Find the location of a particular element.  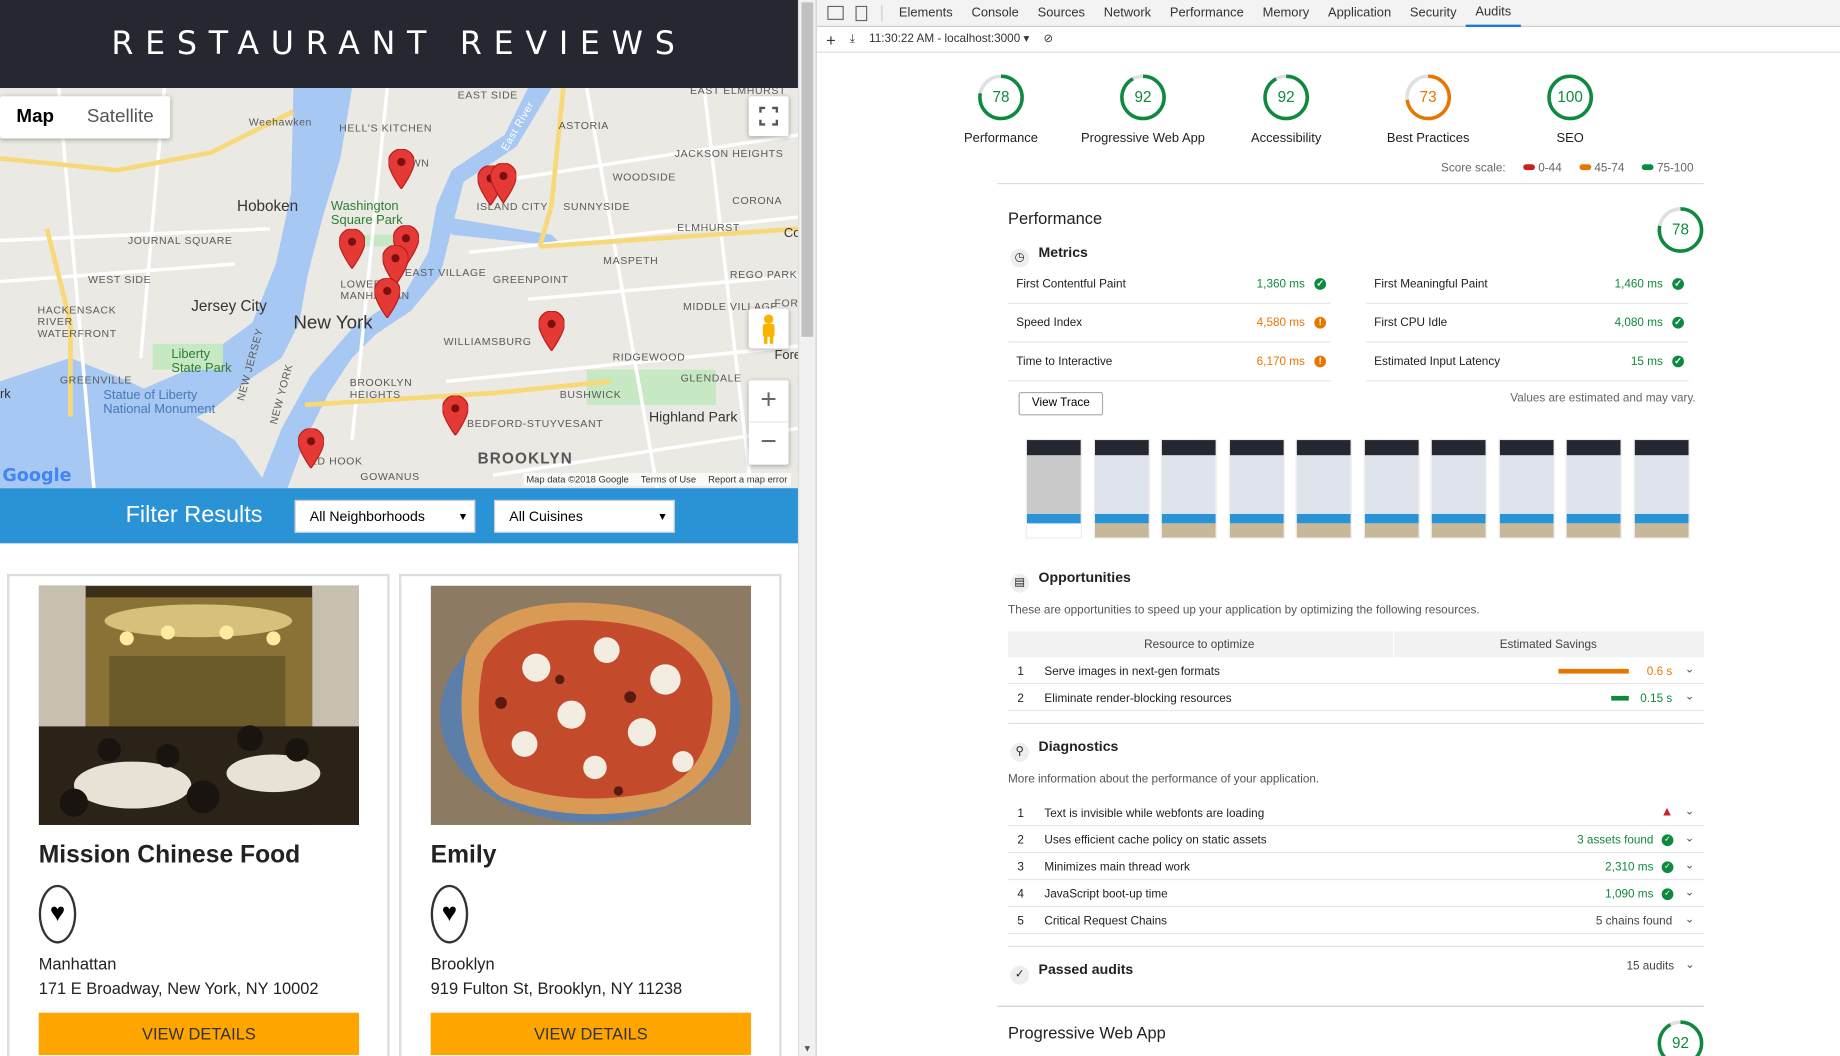

street-view-pegman is located at coordinates (768, 328).